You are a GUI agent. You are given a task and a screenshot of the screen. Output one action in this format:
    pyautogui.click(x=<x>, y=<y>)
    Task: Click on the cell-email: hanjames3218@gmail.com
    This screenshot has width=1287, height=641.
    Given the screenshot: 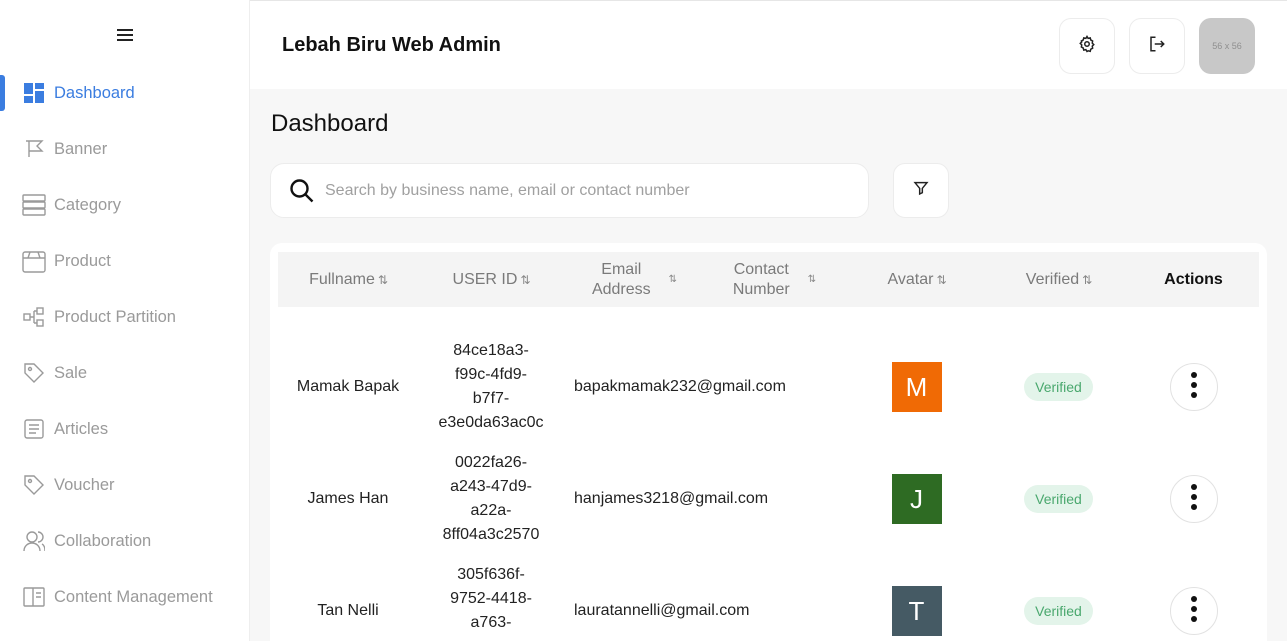 What is the action you would take?
    pyautogui.click(x=671, y=498)
    